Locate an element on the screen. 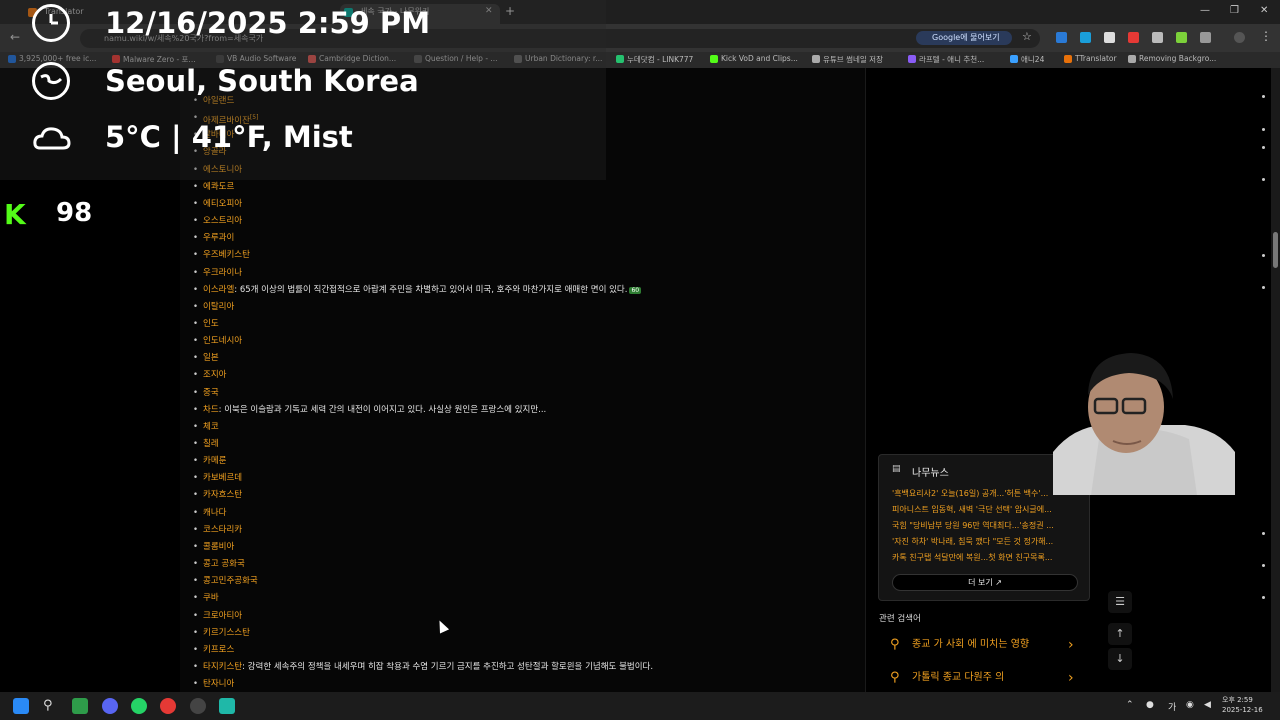 Image resolution: width=1280 pixels, height=720 pixels. windows-start-icon is located at coordinates (21, 706).